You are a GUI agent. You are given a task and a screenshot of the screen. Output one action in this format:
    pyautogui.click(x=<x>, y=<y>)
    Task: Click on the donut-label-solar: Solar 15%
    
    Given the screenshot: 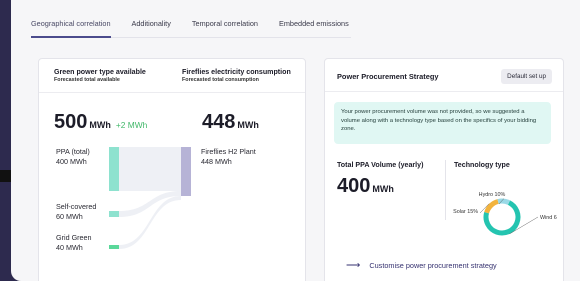 What is the action you would take?
    pyautogui.click(x=465, y=212)
    